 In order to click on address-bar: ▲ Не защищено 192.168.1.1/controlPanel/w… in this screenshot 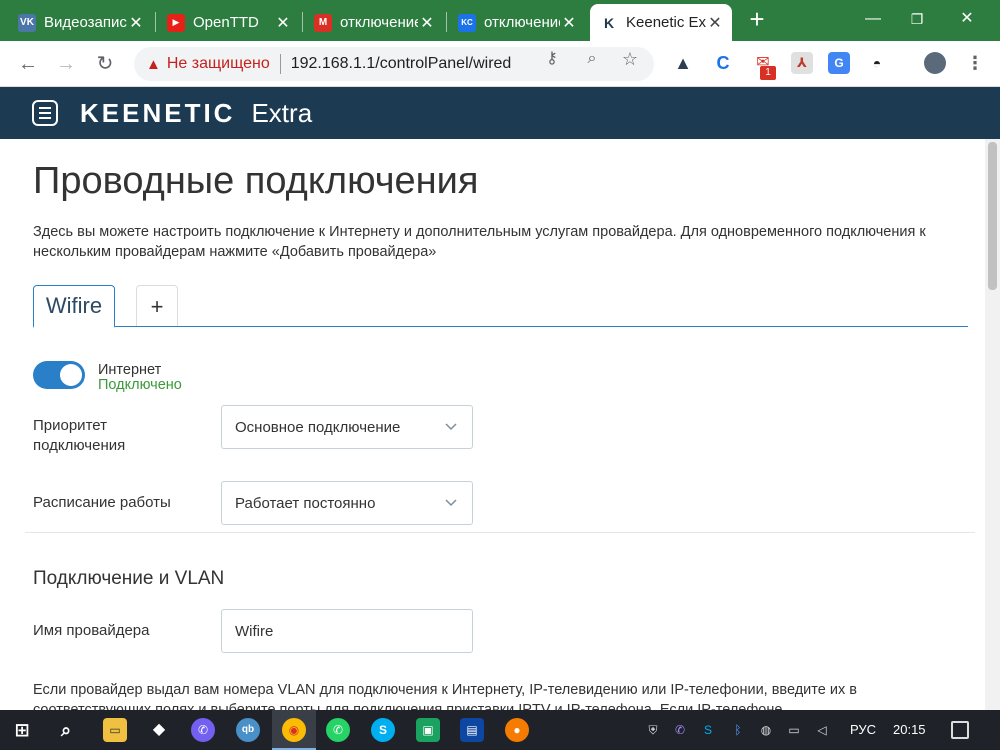, I will do `click(394, 64)`.